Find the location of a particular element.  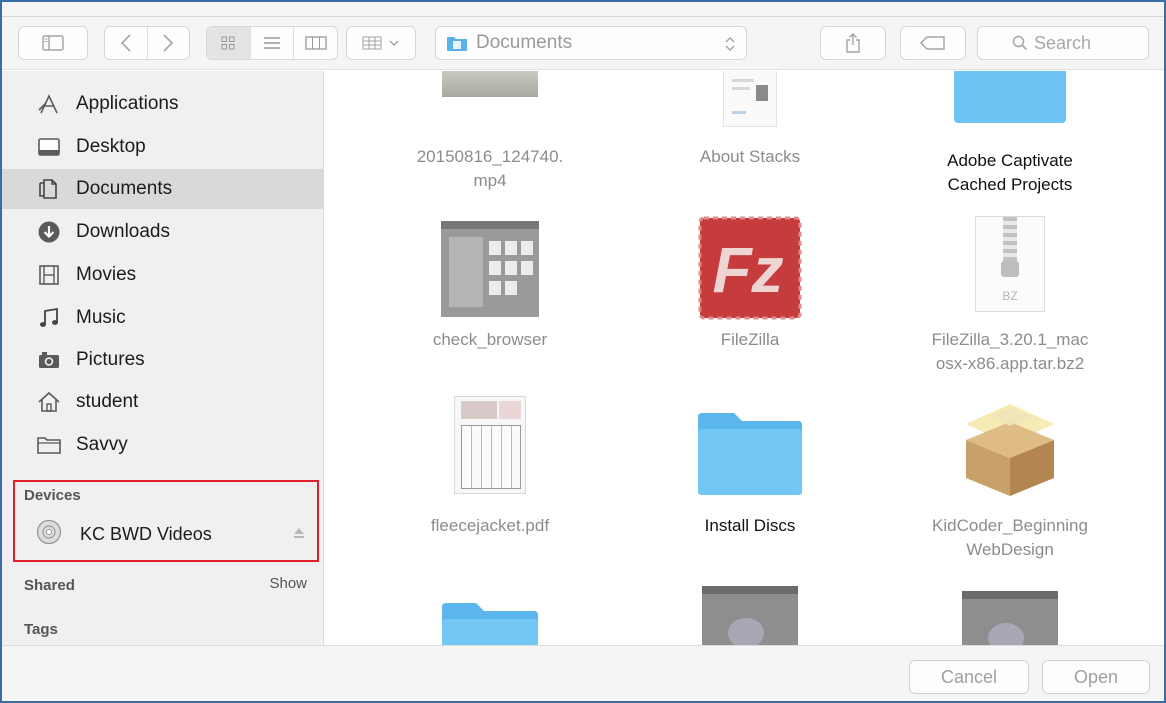

share-icon is located at coordinates (853, 43).